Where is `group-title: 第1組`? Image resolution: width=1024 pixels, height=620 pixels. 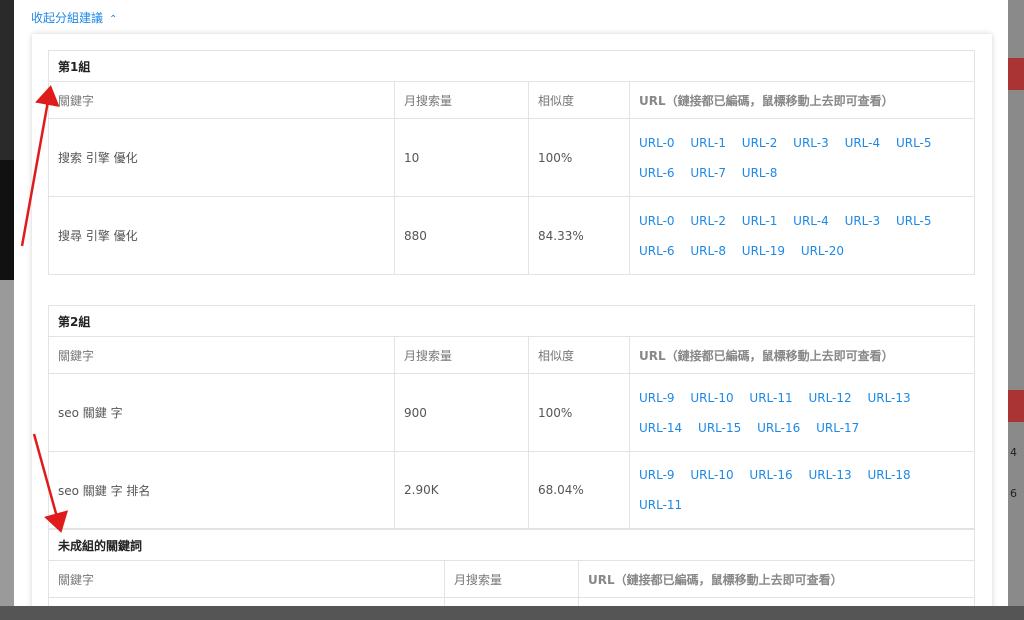
group-title: 第1組 is located at coordinates (511, 66).